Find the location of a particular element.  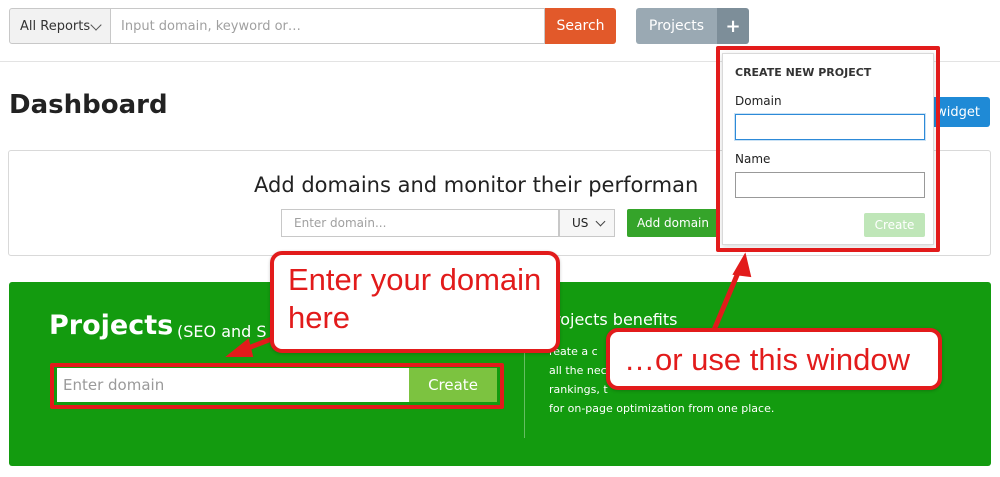

country-select: US is located at coordinates (587, 223).